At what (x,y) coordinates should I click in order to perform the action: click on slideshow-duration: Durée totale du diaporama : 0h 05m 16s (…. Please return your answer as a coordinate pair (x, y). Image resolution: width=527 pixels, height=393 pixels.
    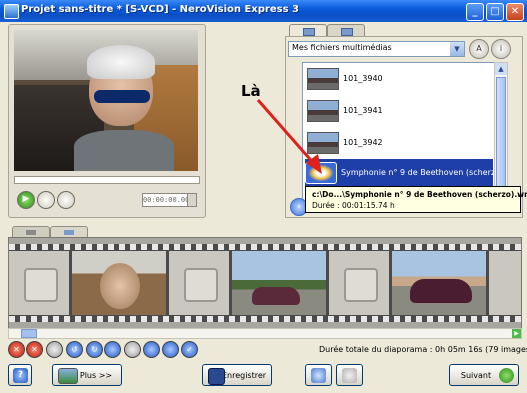
    Looking at the image, I should click on (423, 349).